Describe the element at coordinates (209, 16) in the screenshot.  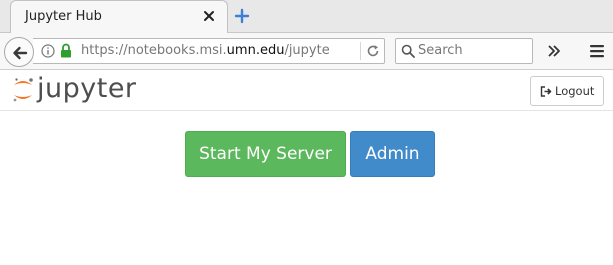
I see `close-icon` at that location.